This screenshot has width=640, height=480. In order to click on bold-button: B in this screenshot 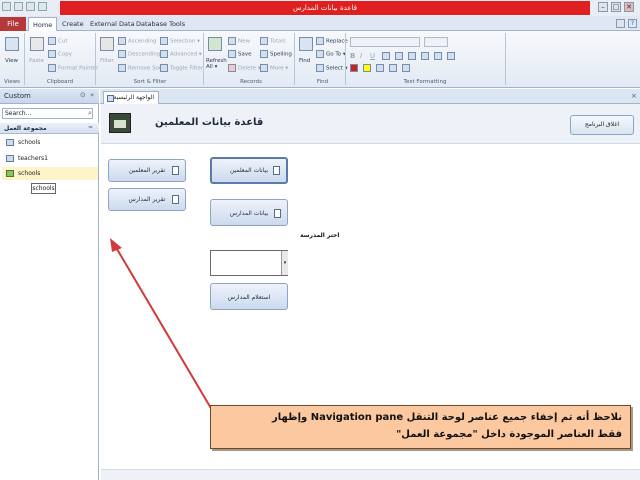, I will do `click(352, 56)`.